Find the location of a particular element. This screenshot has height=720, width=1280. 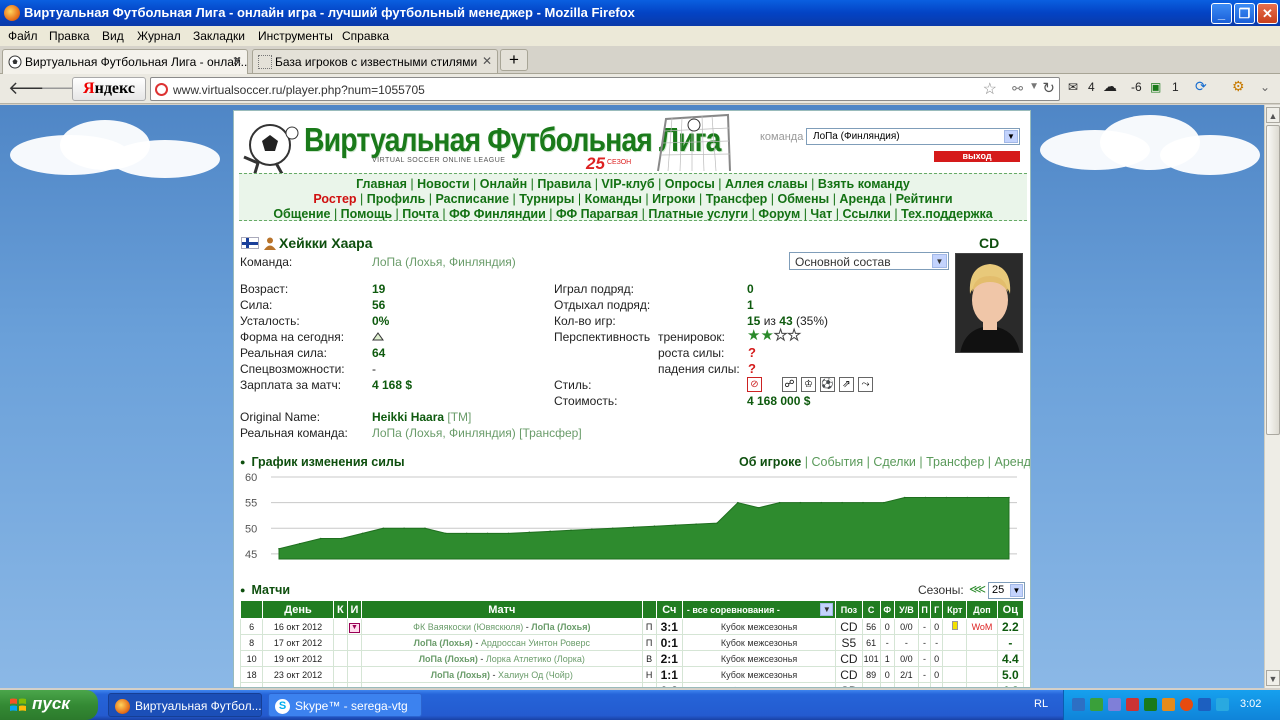

start-button: пуск is located at coordinates (49, 705).